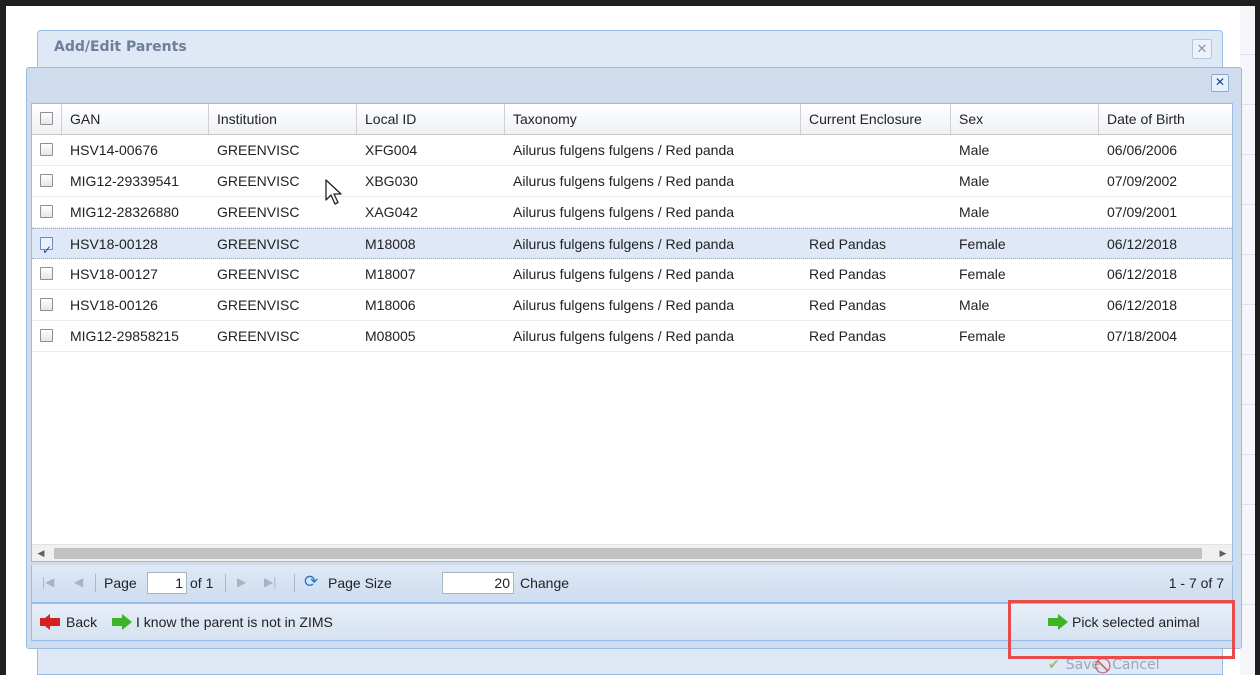 This screenshot has height=675, width=1260. I want to click on paging-summary: 1 - 7 of 7, so click(1196, 583).